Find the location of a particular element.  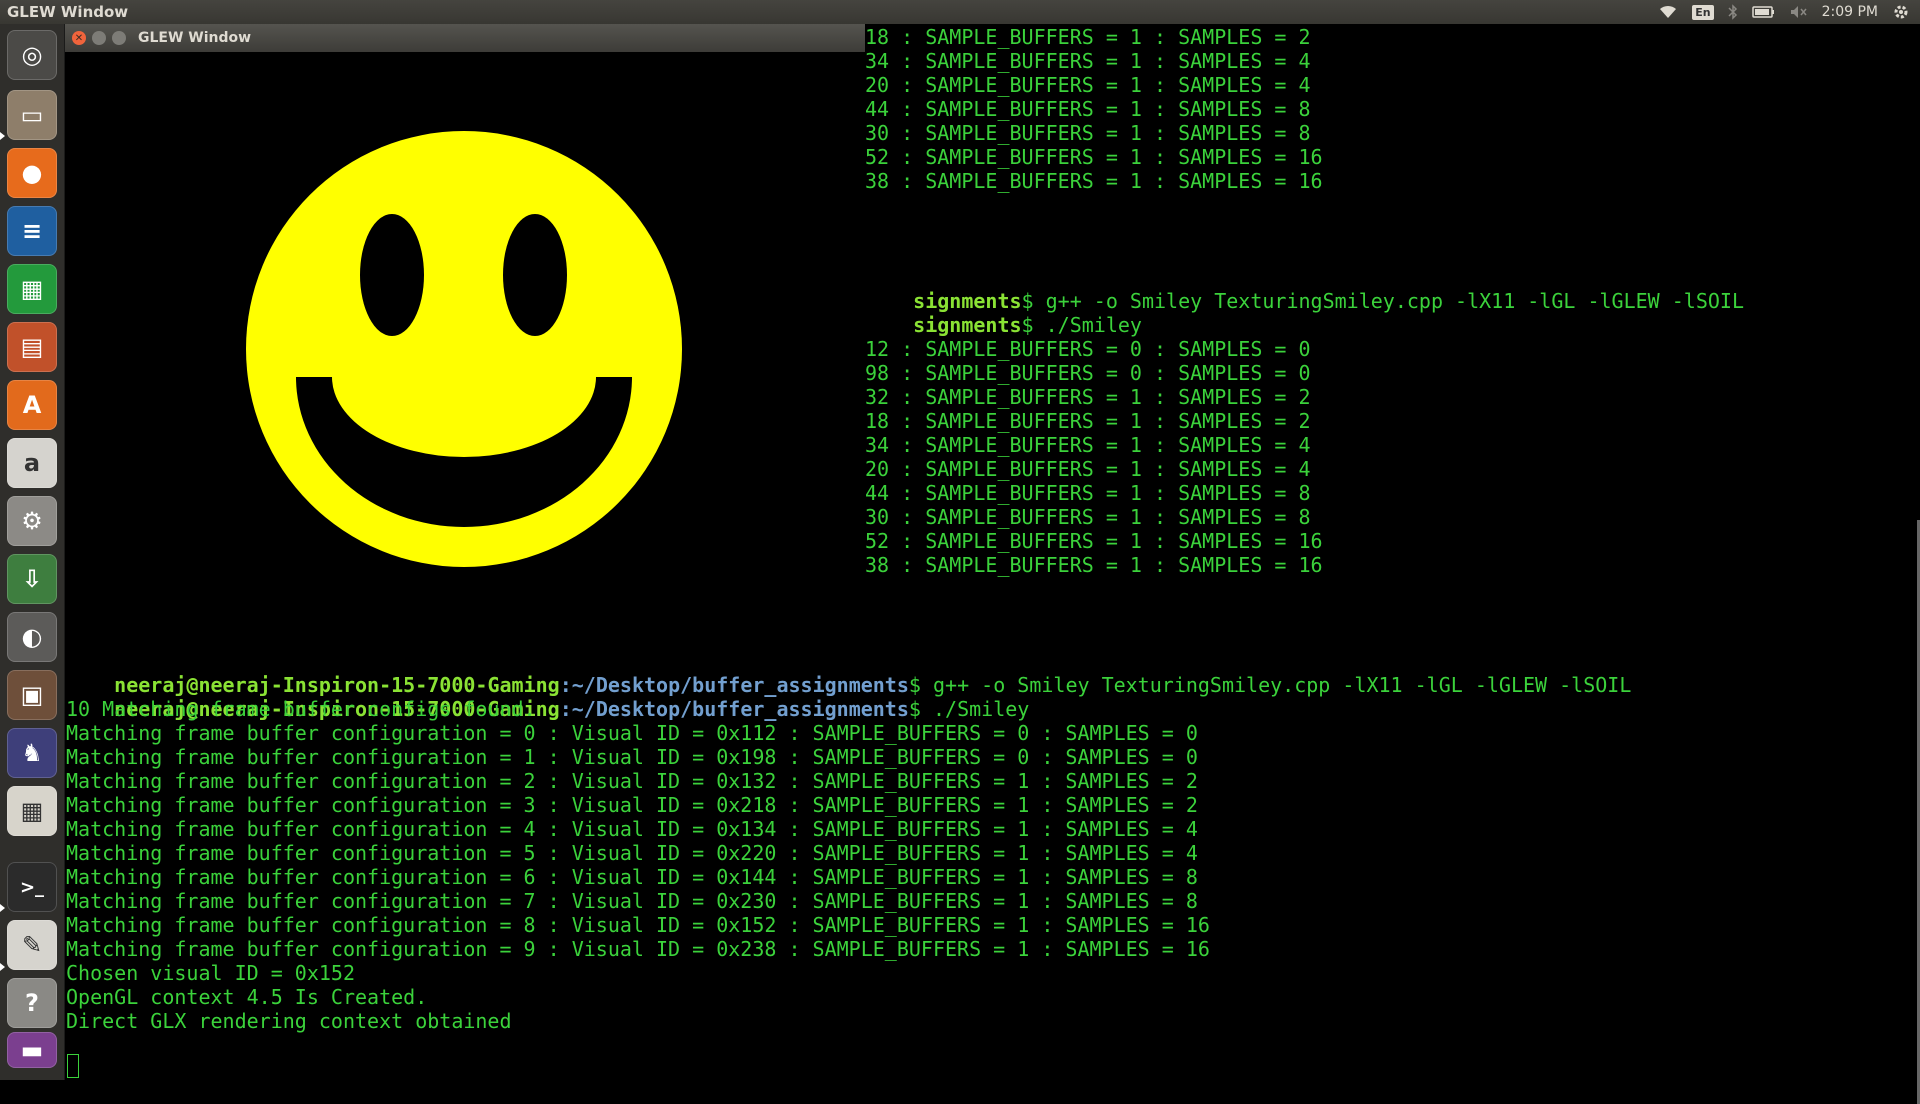

top-panel: GLEW Window En 2:09 PM is located at coordinates (960, 12).